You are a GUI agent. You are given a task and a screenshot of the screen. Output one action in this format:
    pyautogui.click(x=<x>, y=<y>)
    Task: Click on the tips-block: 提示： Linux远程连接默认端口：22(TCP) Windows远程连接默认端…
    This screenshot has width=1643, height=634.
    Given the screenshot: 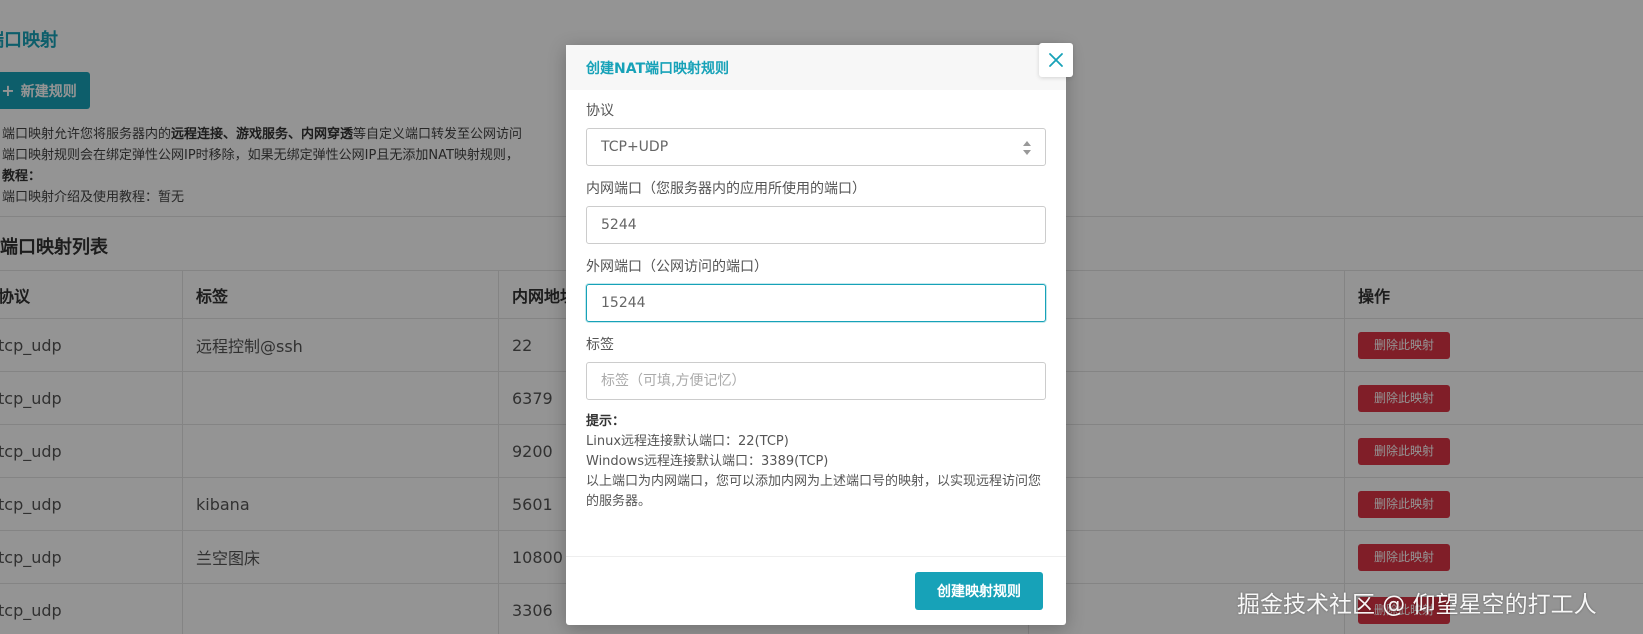 What is the action you would take?
    pyautogui.click(x=816, y=462)
    